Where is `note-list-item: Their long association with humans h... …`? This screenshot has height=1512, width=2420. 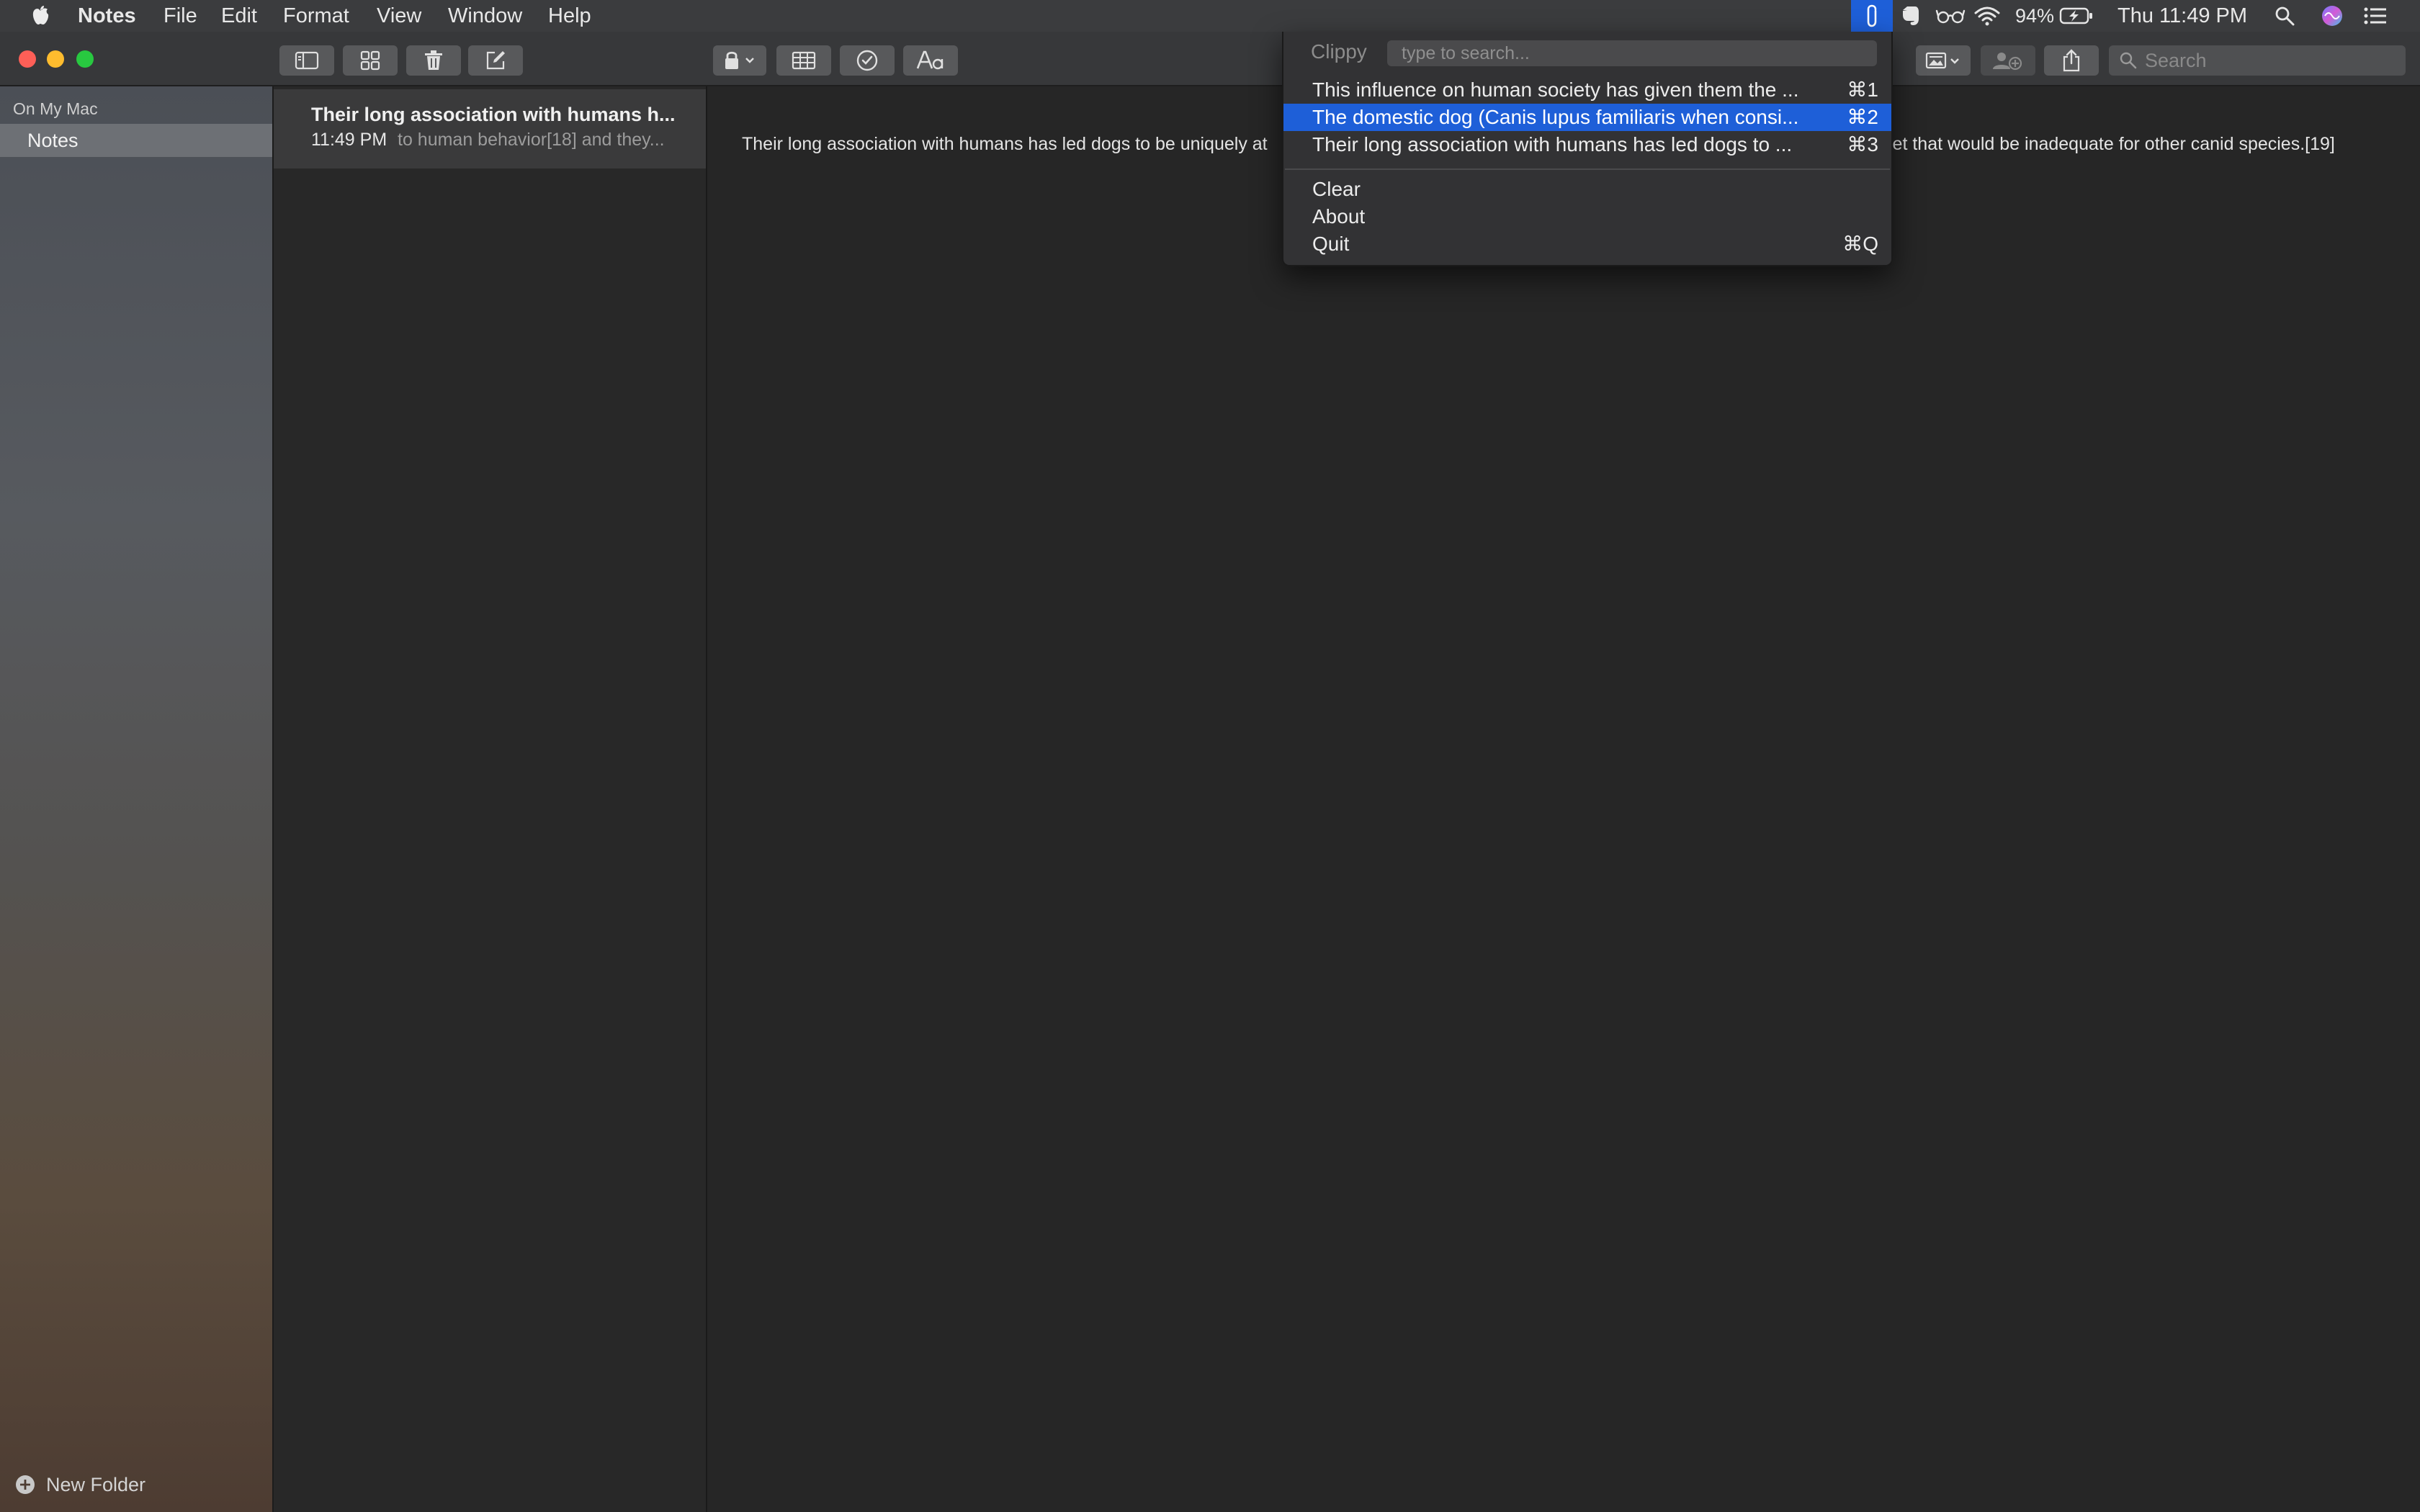
note-list-item: Their long association with humans h... … is located at coordinates (490, 128).